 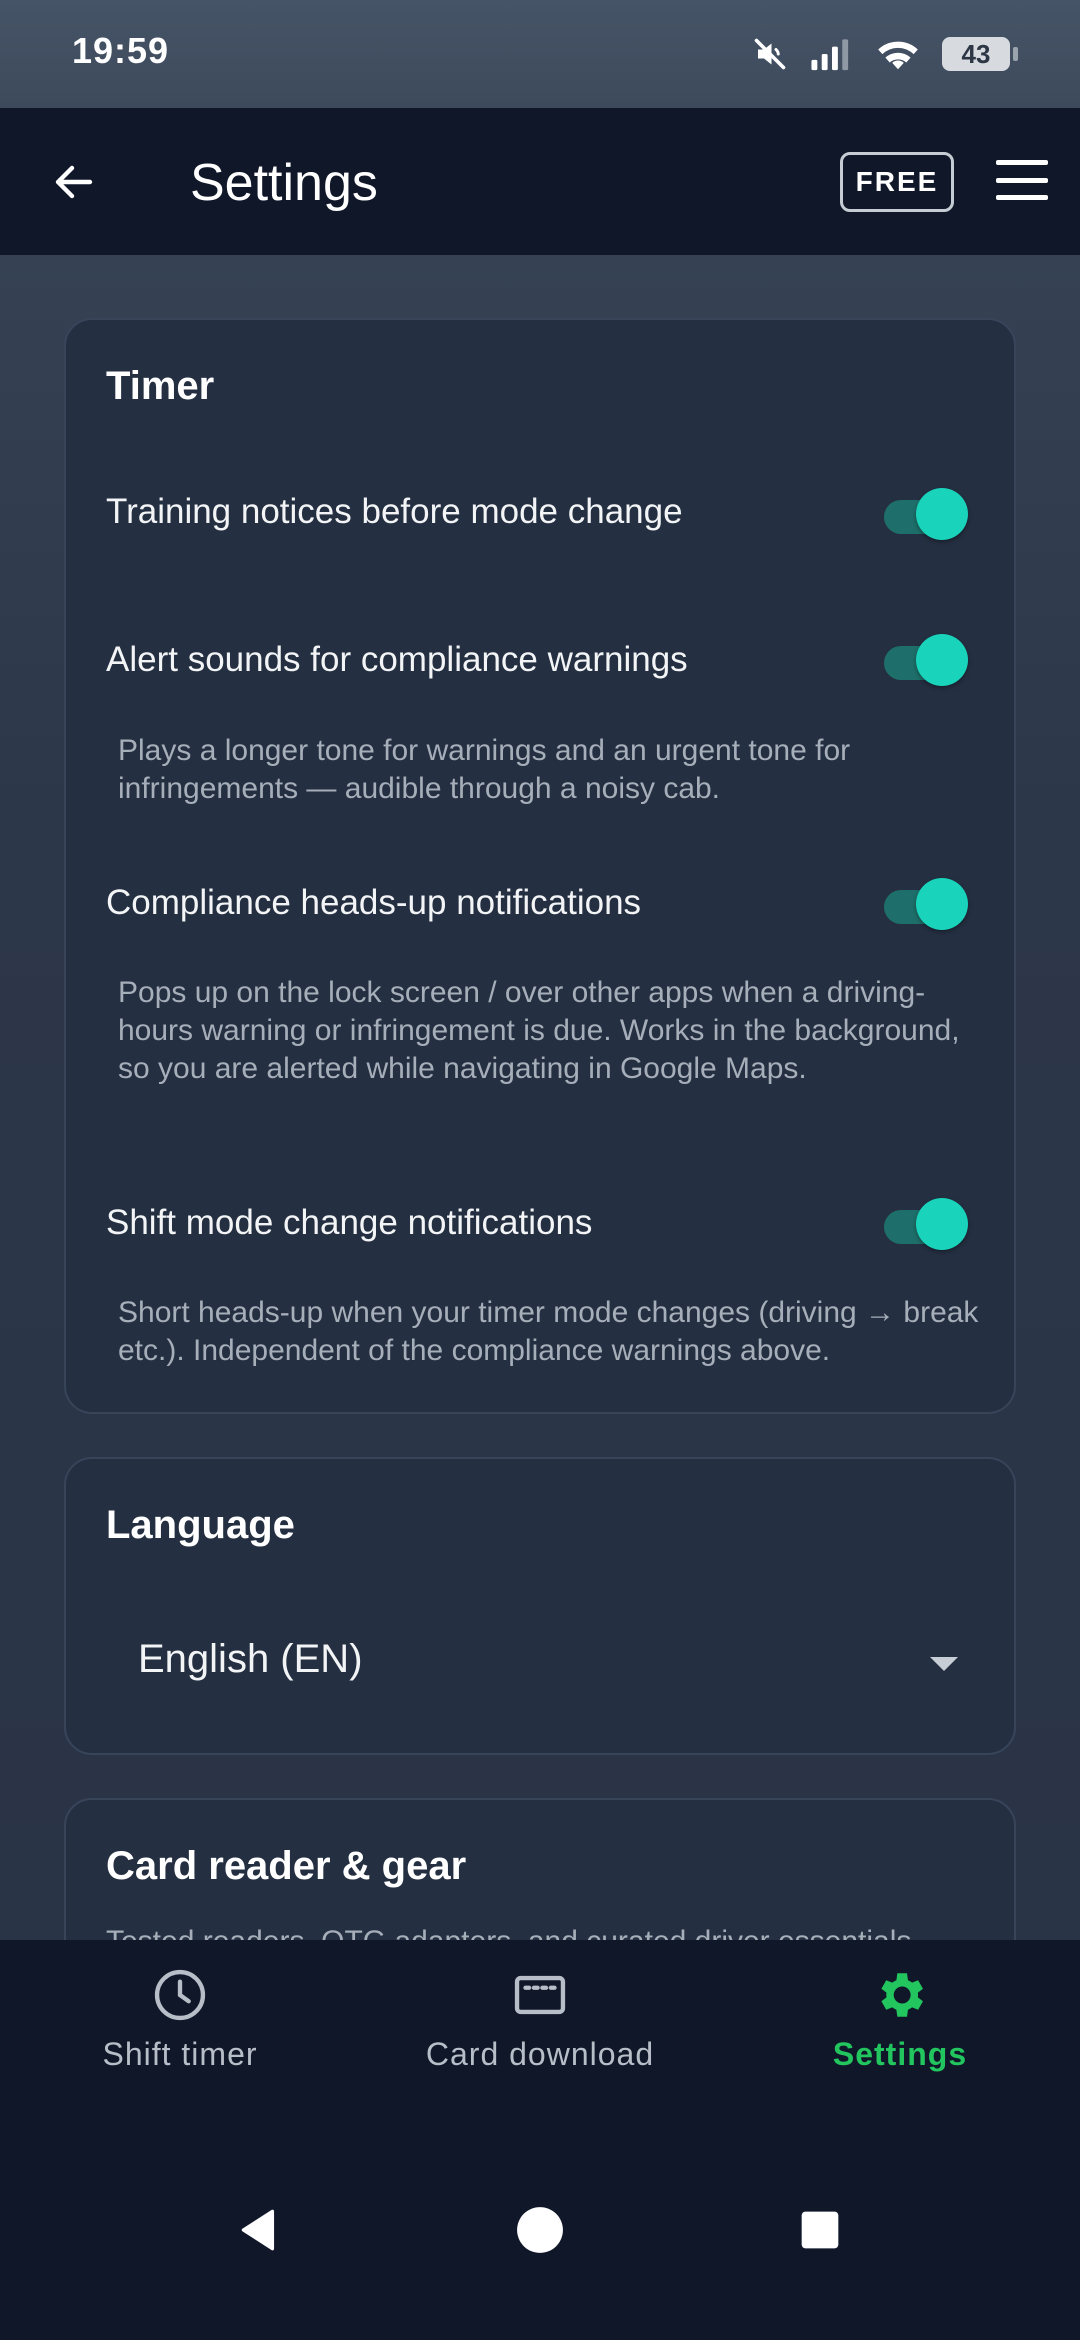 I want to click on language-dropdown: English (EN), so click(x=548, y=1662).